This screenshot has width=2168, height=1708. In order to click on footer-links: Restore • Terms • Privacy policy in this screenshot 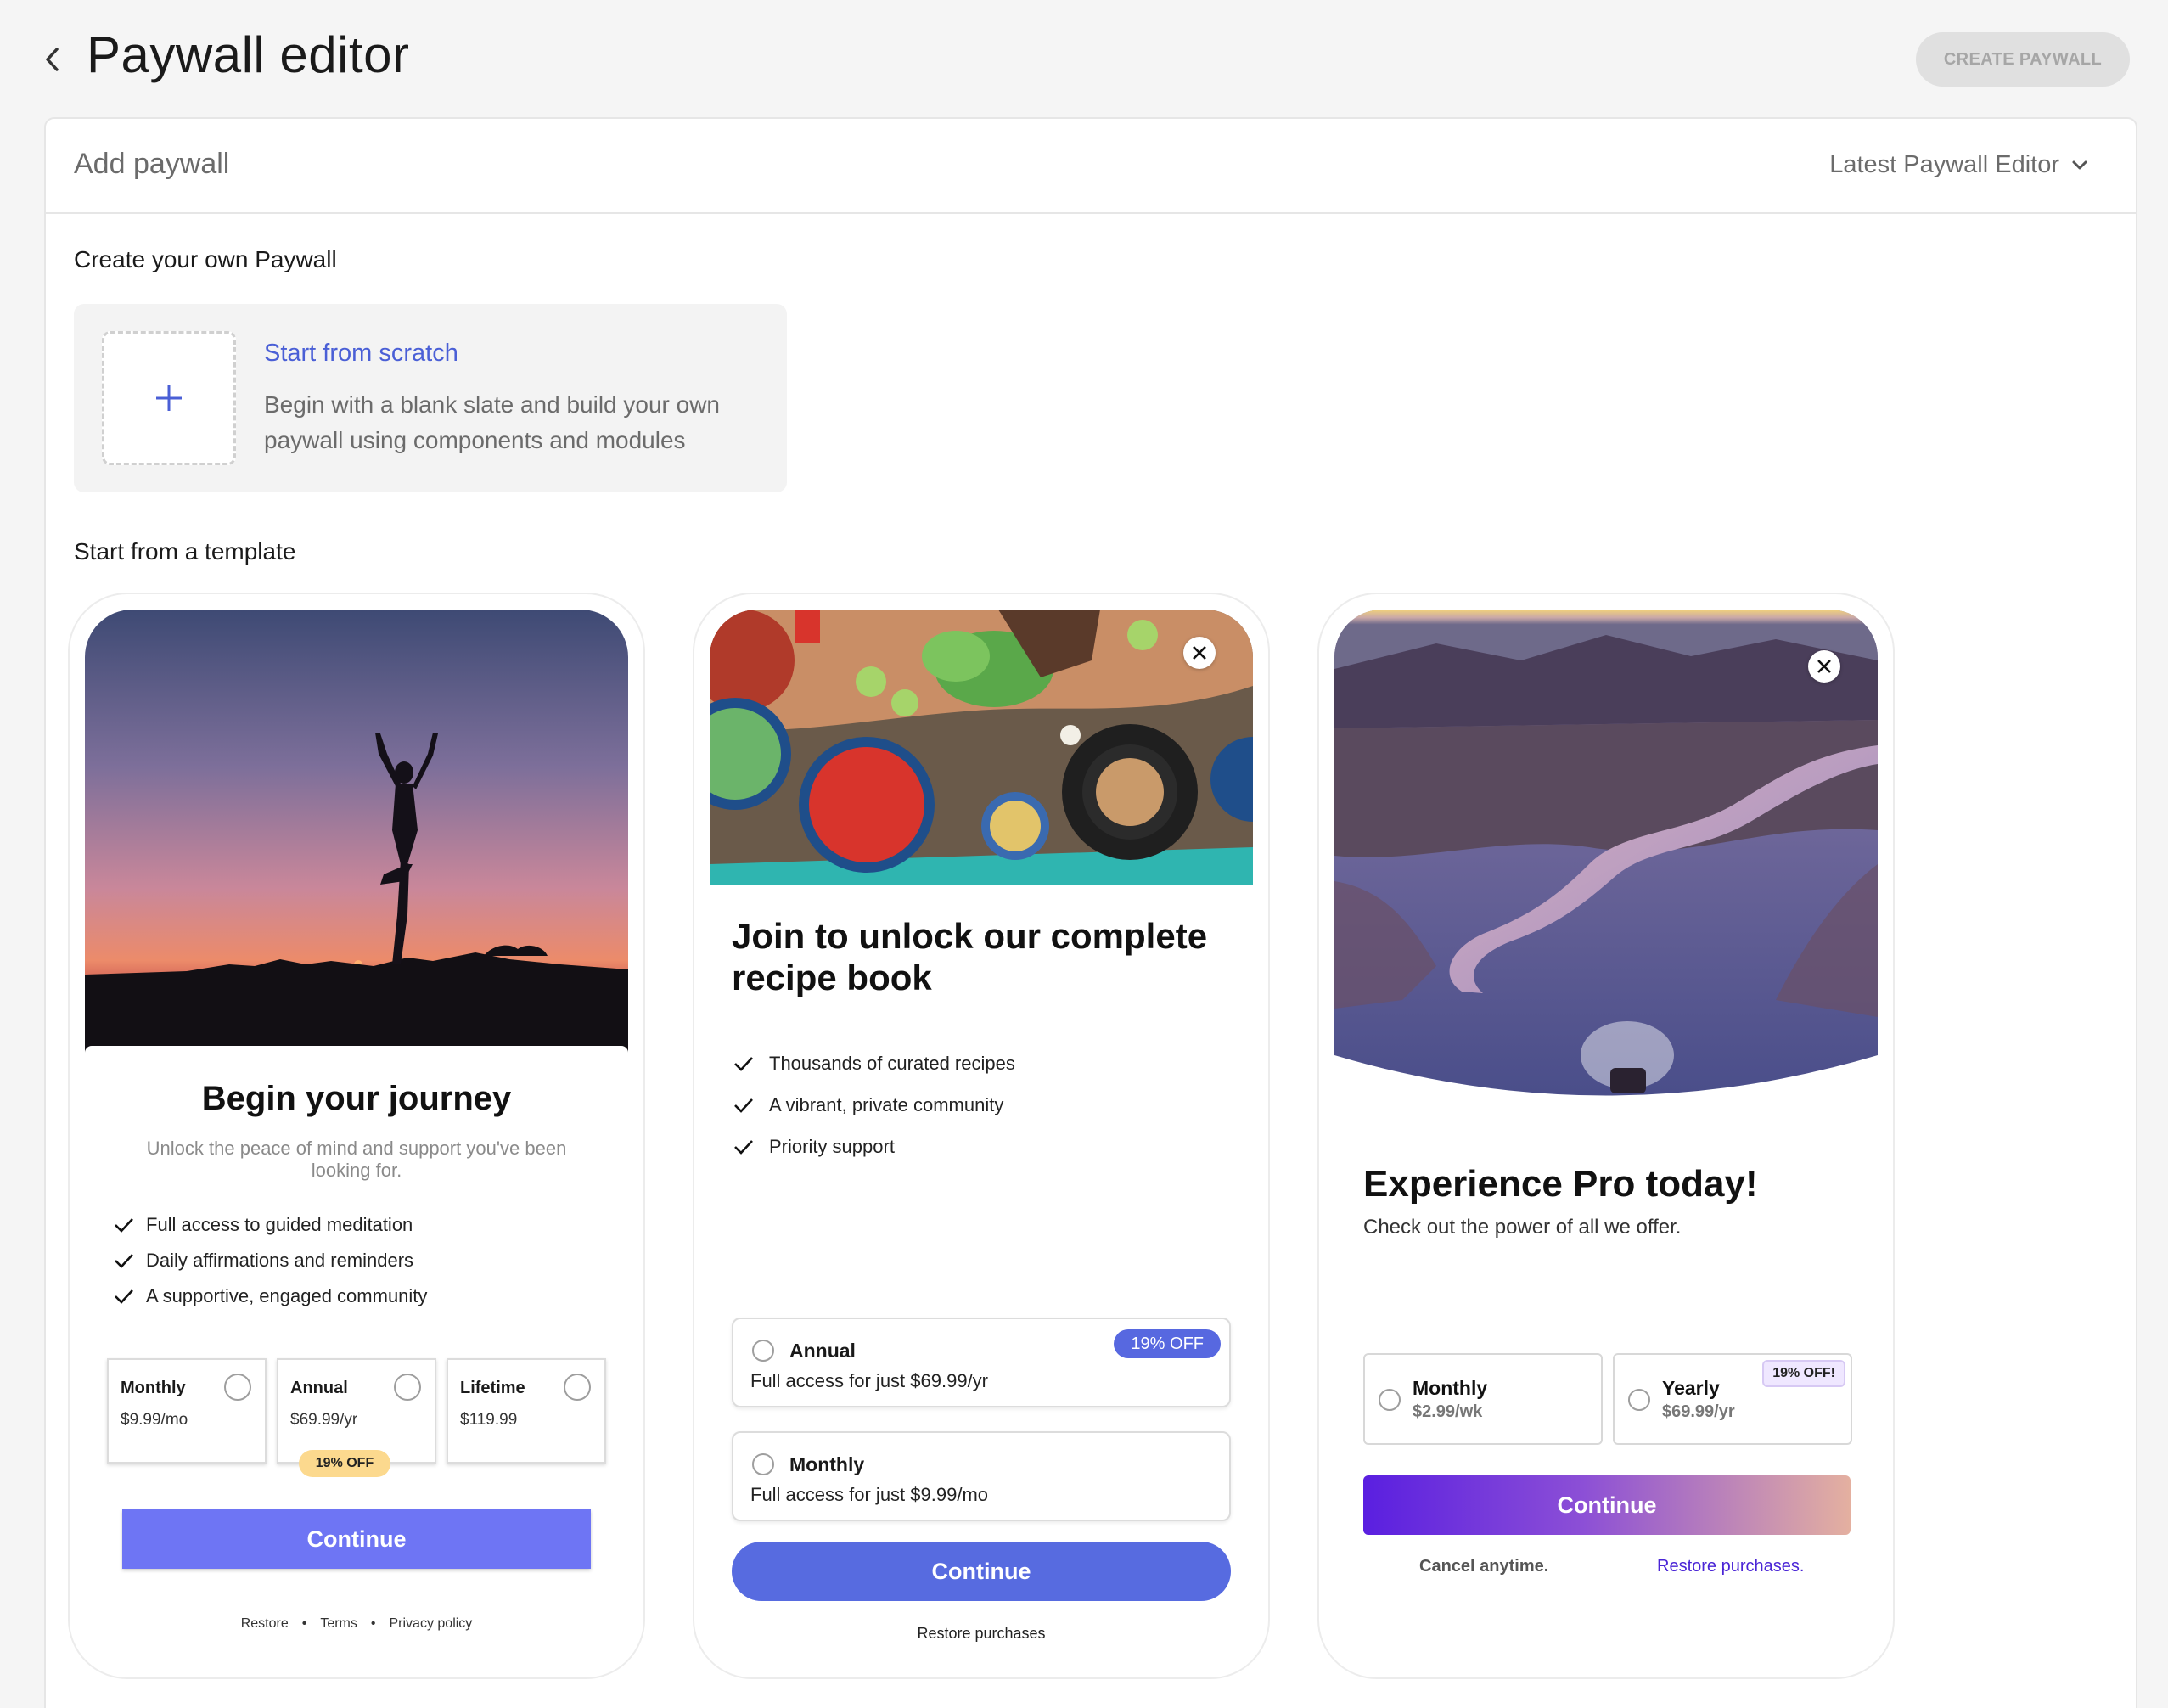, I will do `click(356, 1624)`.